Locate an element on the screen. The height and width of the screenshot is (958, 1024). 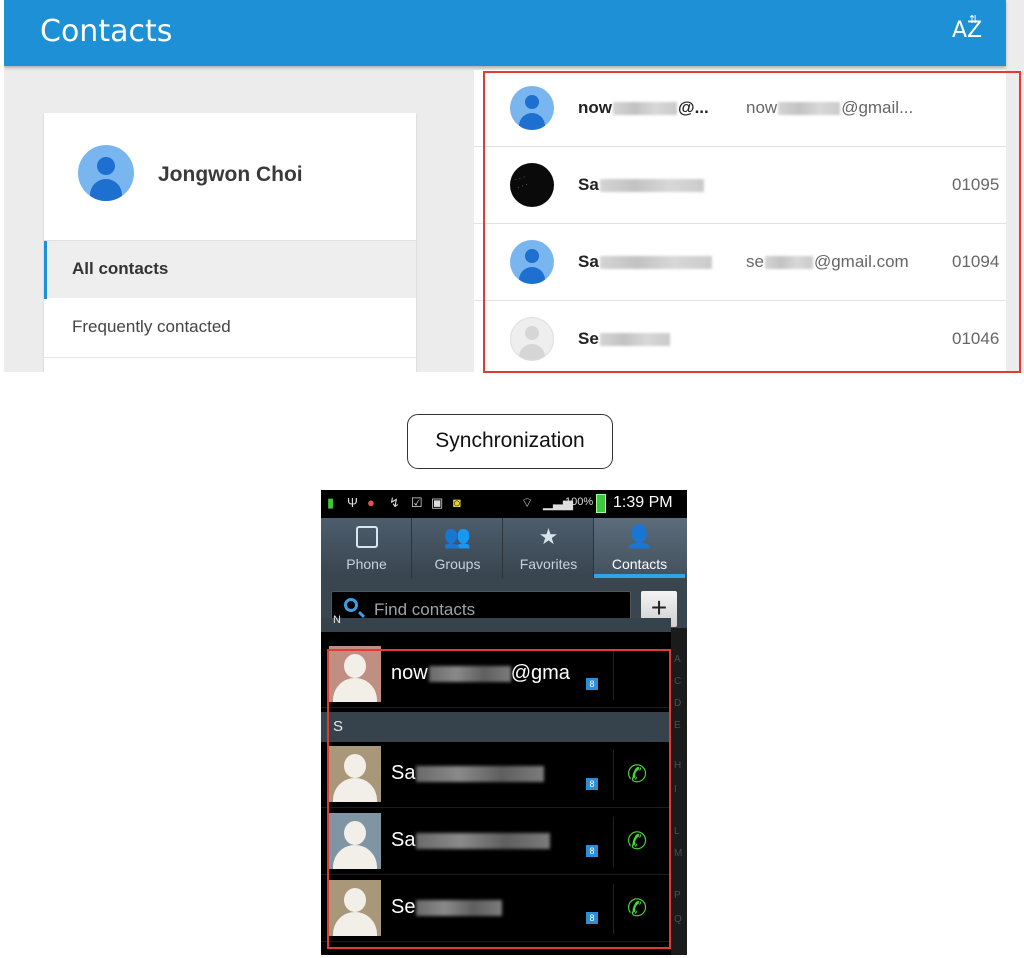
index-letter: E is located at coordinates (677, 725).